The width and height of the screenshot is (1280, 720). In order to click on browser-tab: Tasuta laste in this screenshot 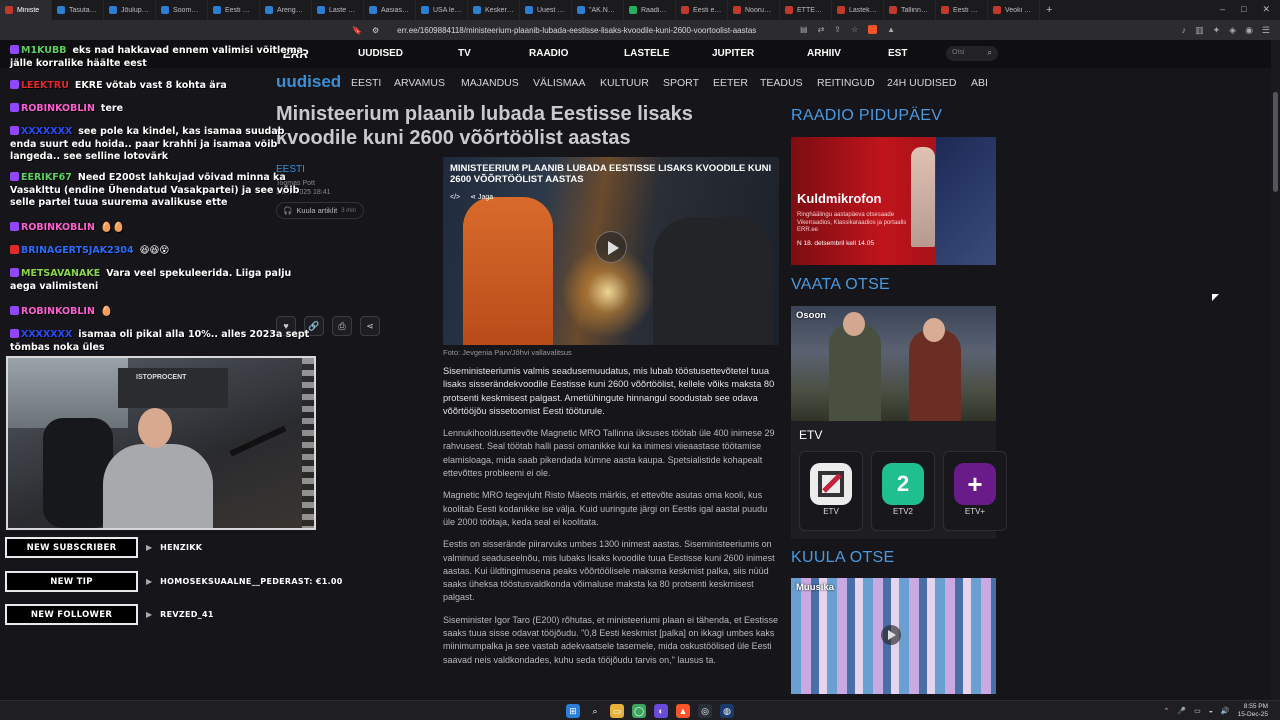, I will do `click(78, 10)`.